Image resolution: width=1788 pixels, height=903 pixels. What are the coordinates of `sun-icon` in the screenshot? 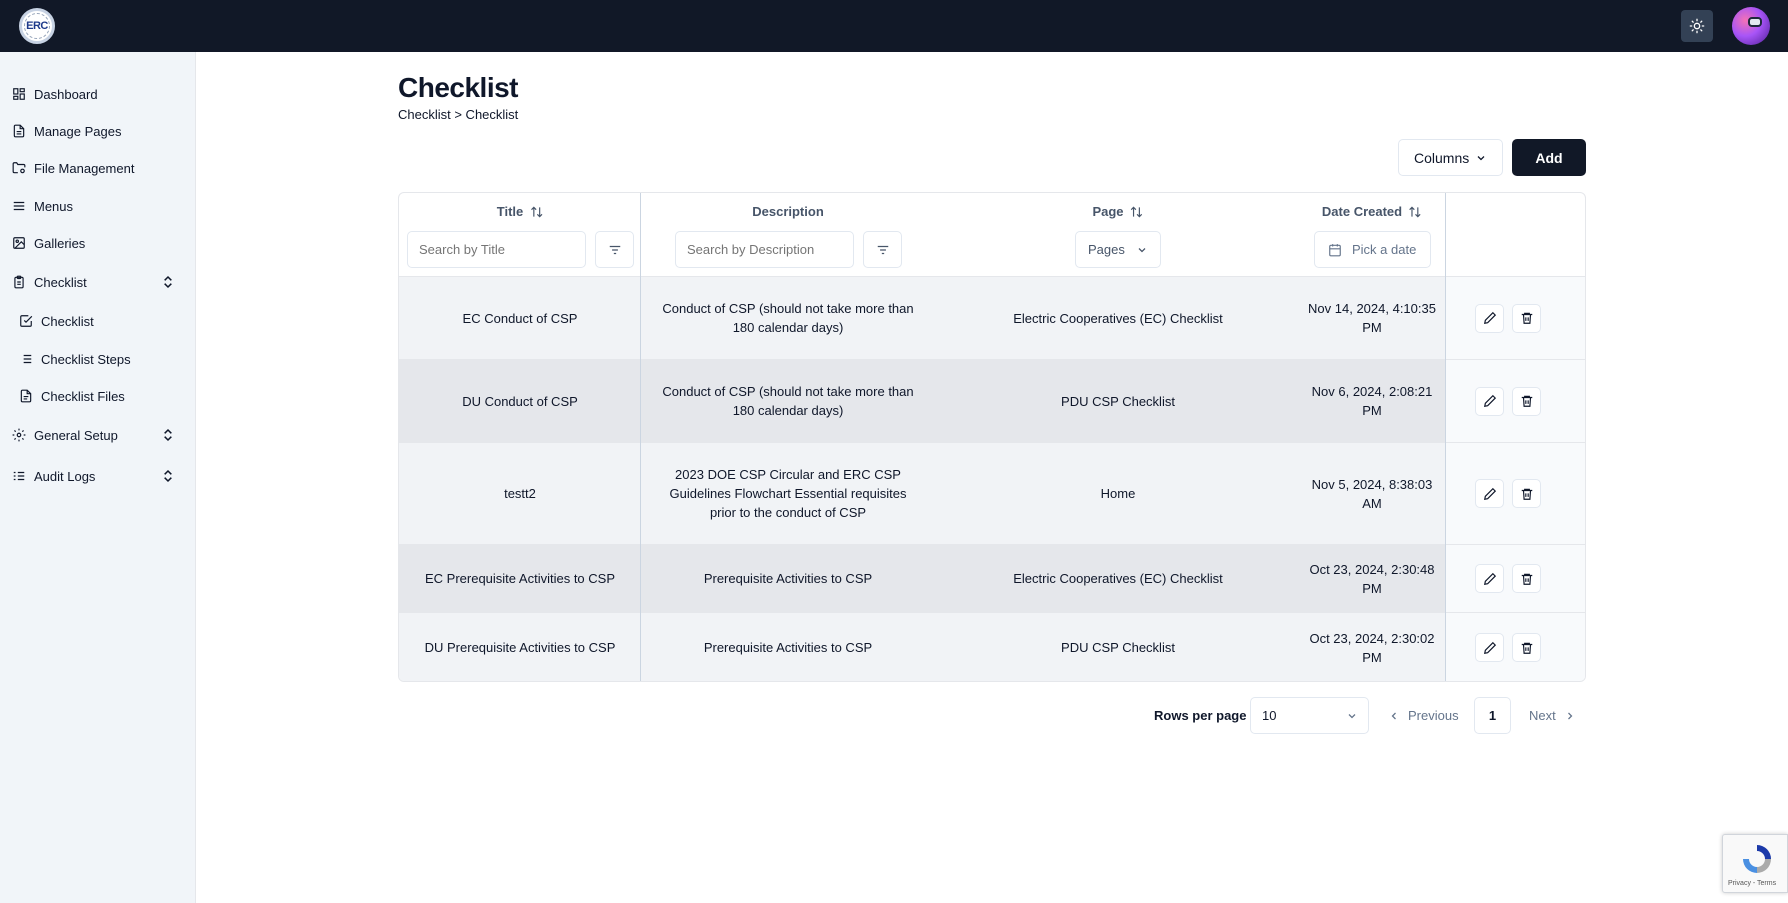 It's located at (1697, 26).